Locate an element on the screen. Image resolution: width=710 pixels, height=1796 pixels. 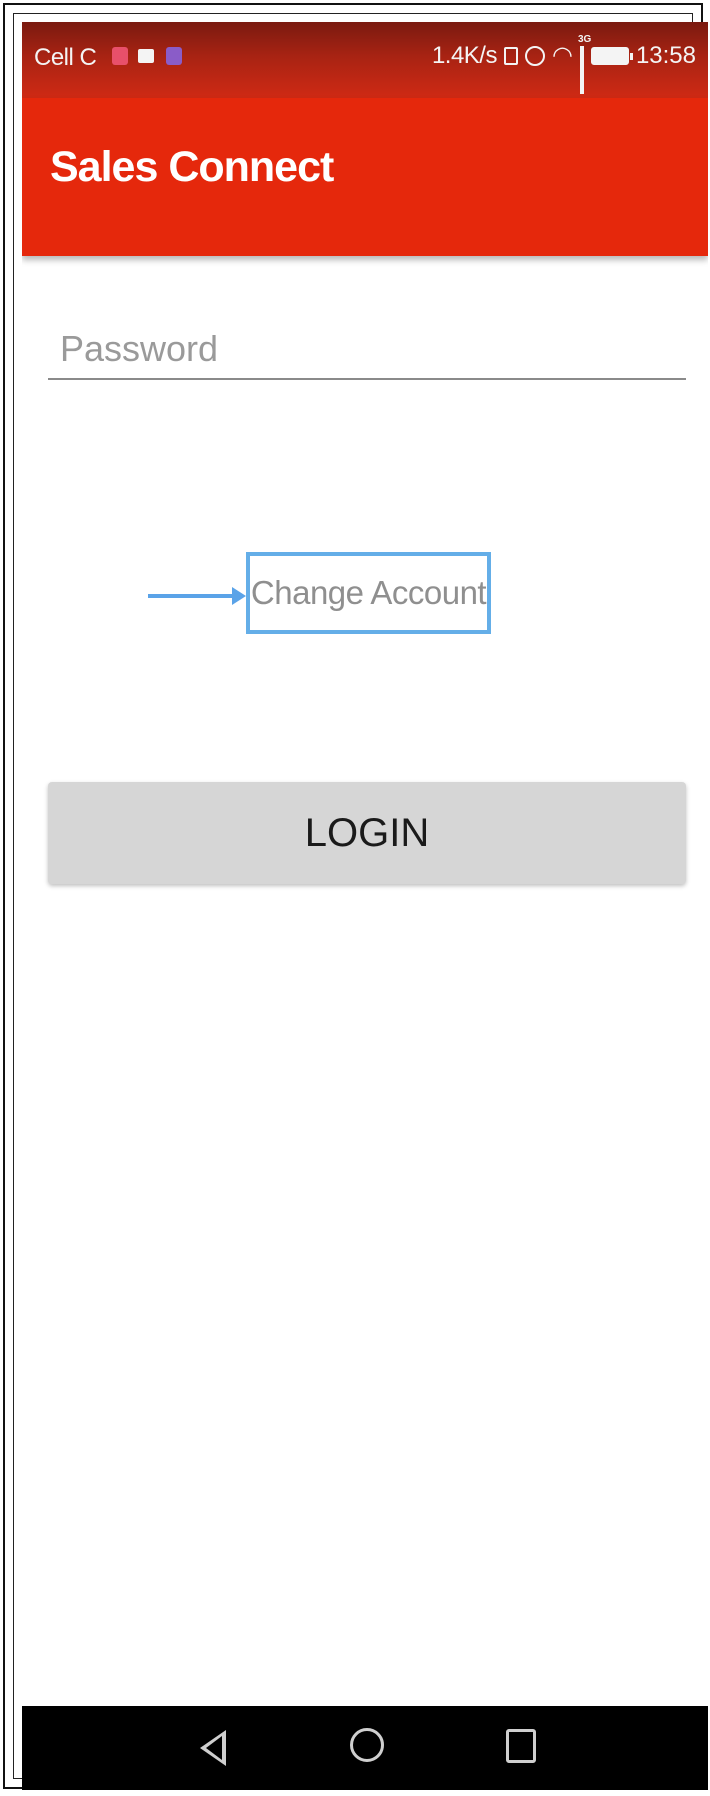
login-button: LOGIN is located at coordinates (367, 833).